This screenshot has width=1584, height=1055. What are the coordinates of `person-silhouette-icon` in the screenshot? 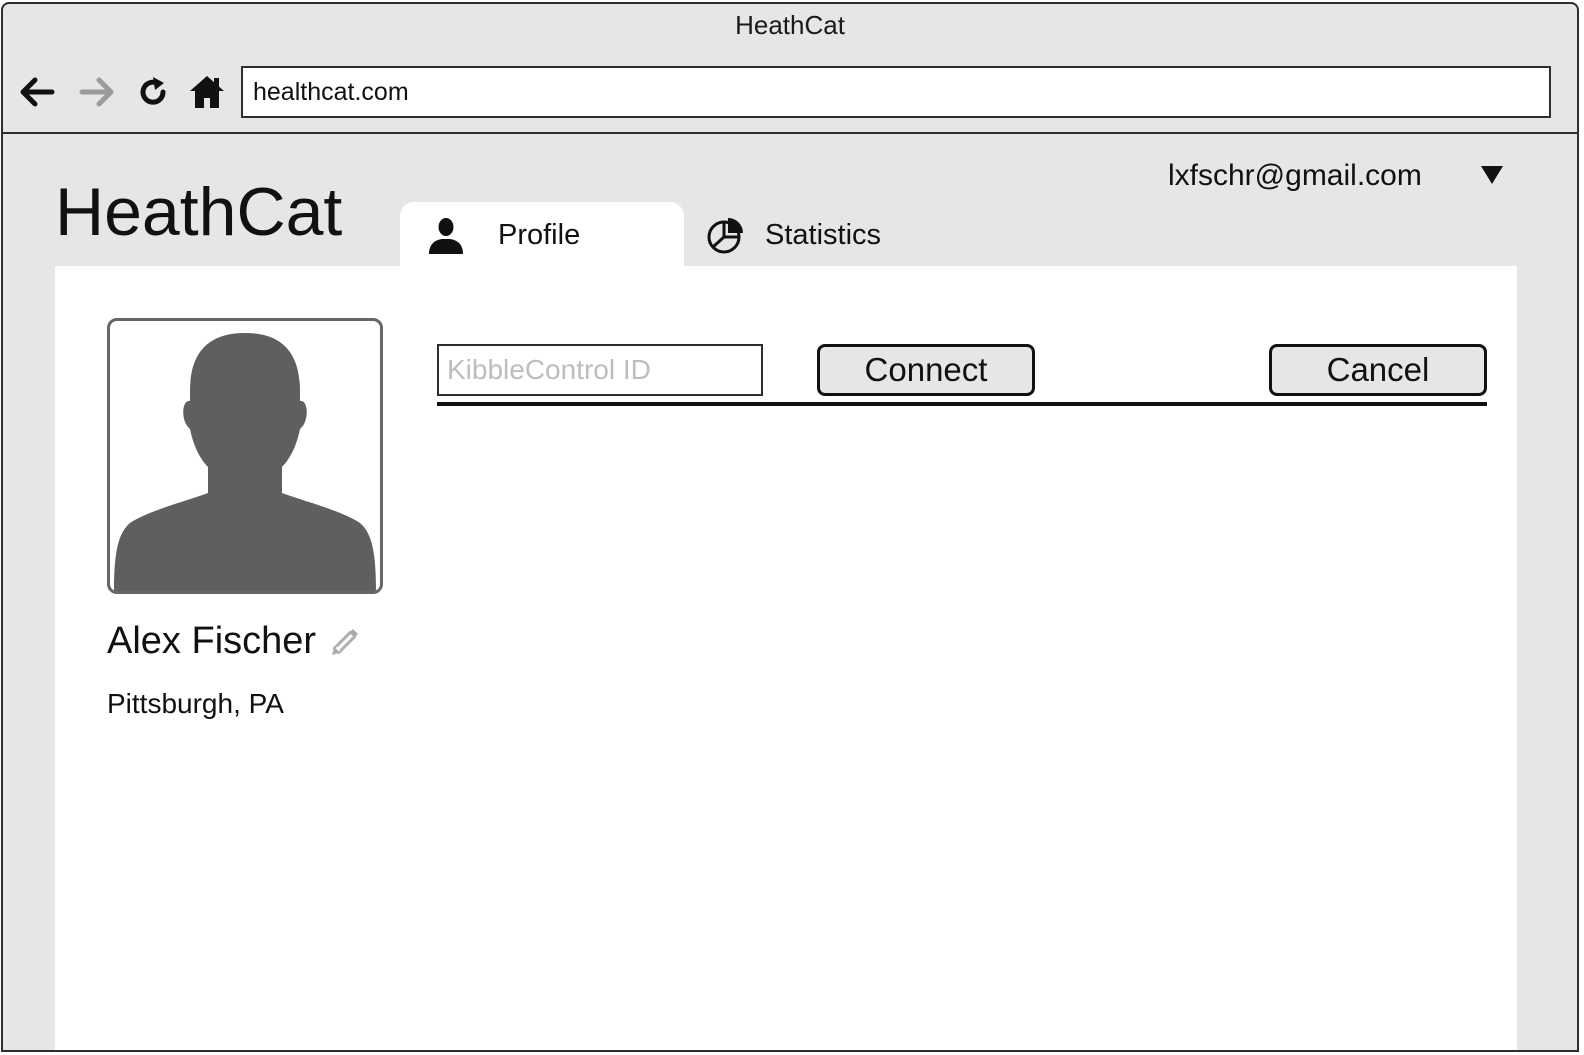 It's located at (245, 462).